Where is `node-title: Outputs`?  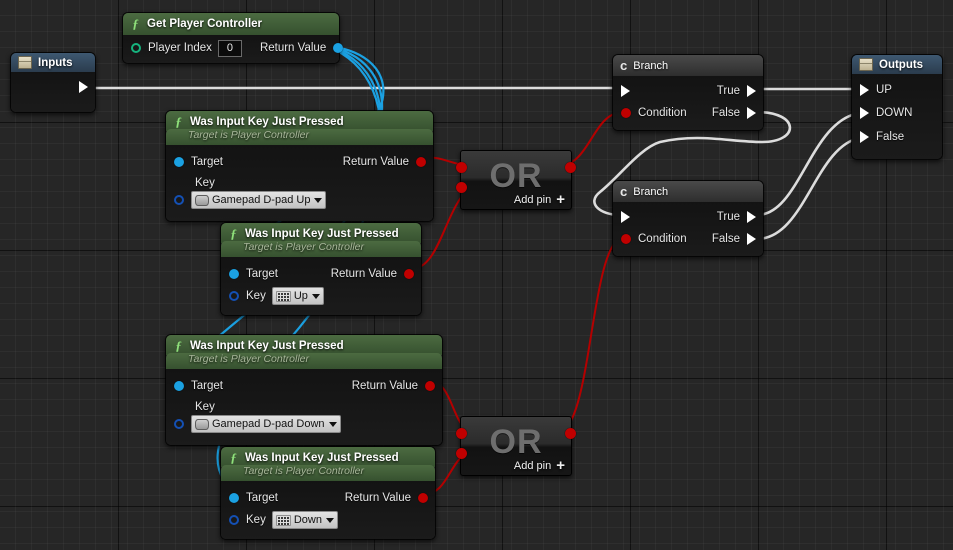 node-title: Outputs is located at coordinates (901, 64).